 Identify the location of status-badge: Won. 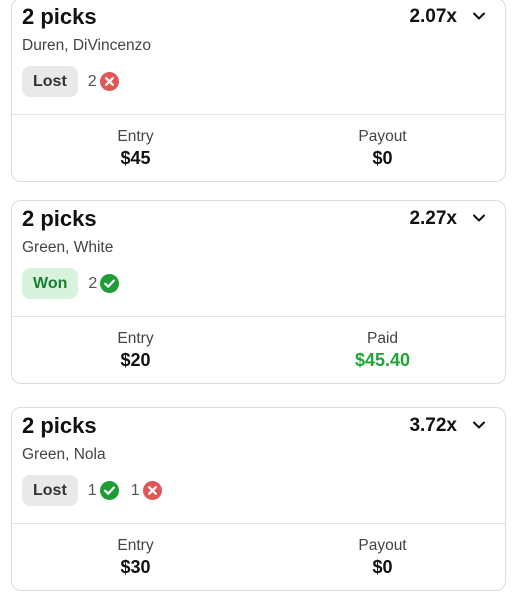
(50, 283).